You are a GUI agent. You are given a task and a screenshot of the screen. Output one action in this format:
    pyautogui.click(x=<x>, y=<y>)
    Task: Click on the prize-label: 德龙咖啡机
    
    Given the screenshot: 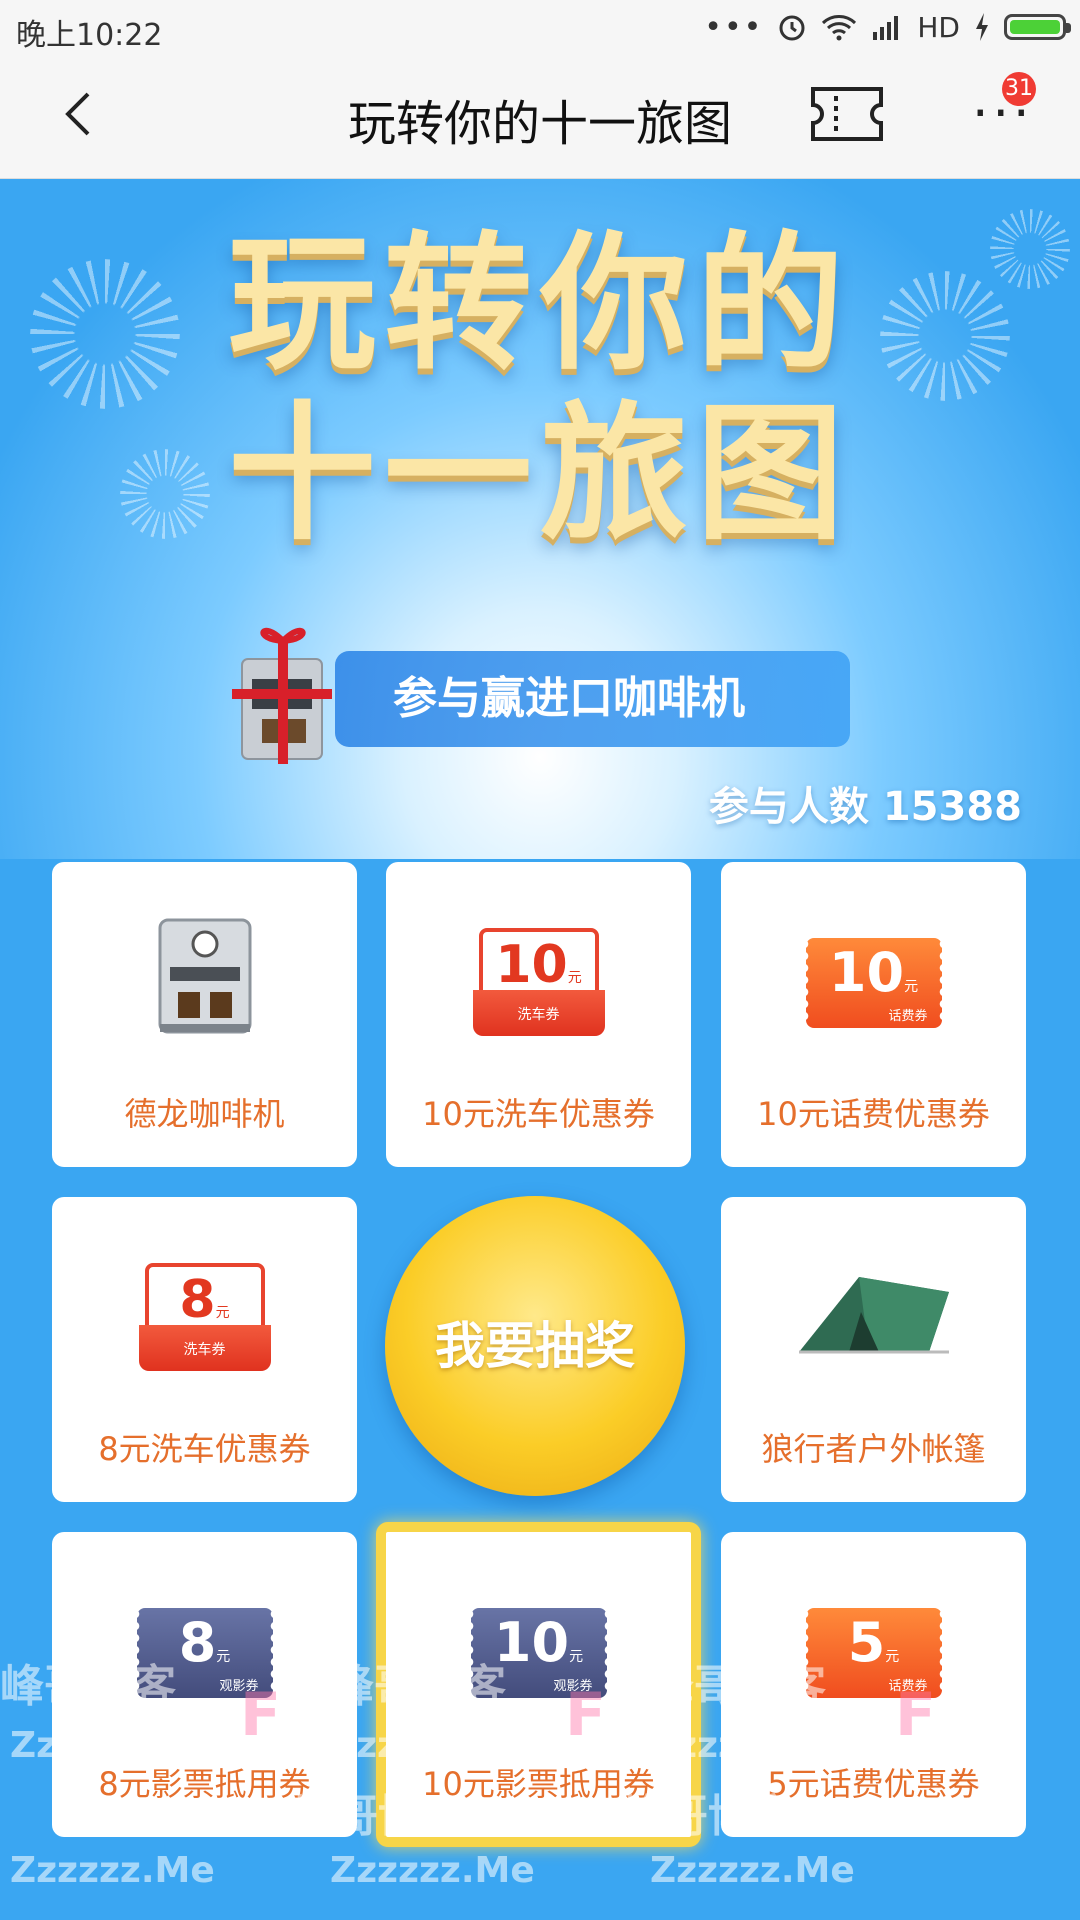 What is the action you would take?
    pyautogui.click(x=204, y=1114)
    